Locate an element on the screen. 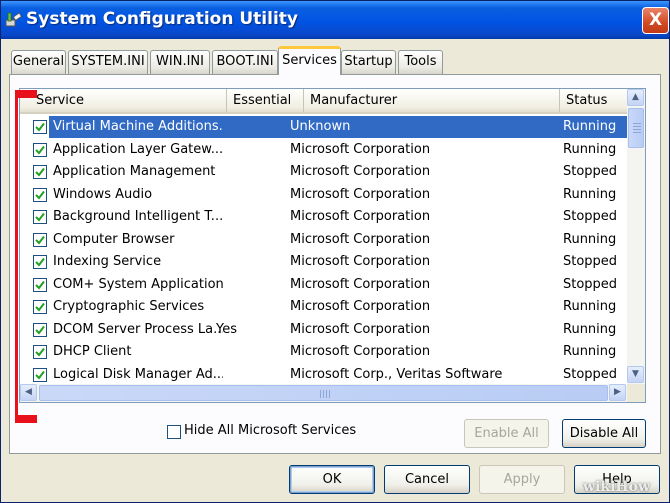  chevron-left-icon: ◀ is located at coordinates (28, 392).